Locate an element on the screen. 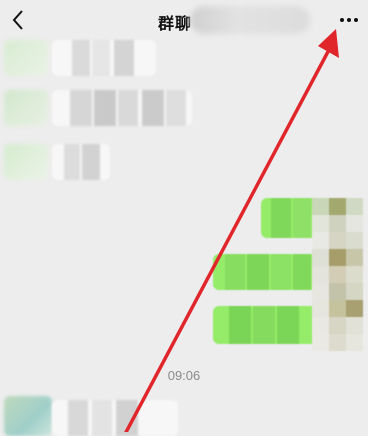 The width and height of the screenshot is (368, 436). chevron-left-icon is located at coordinates (17, 20).